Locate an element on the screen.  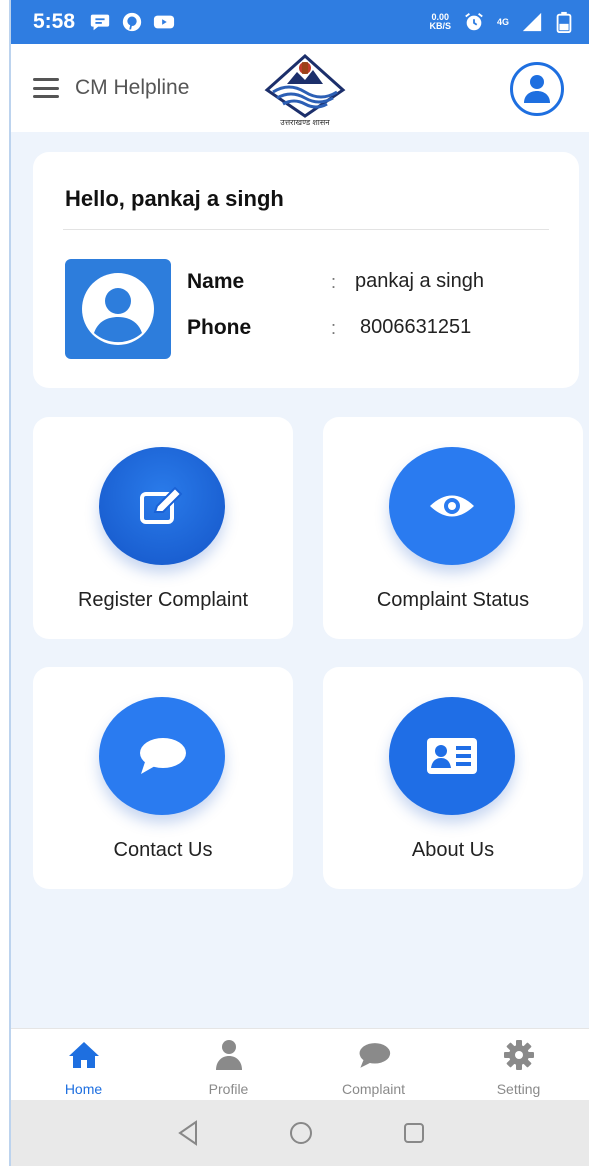
recents-square-icon is located at coordinates (414, 1133).